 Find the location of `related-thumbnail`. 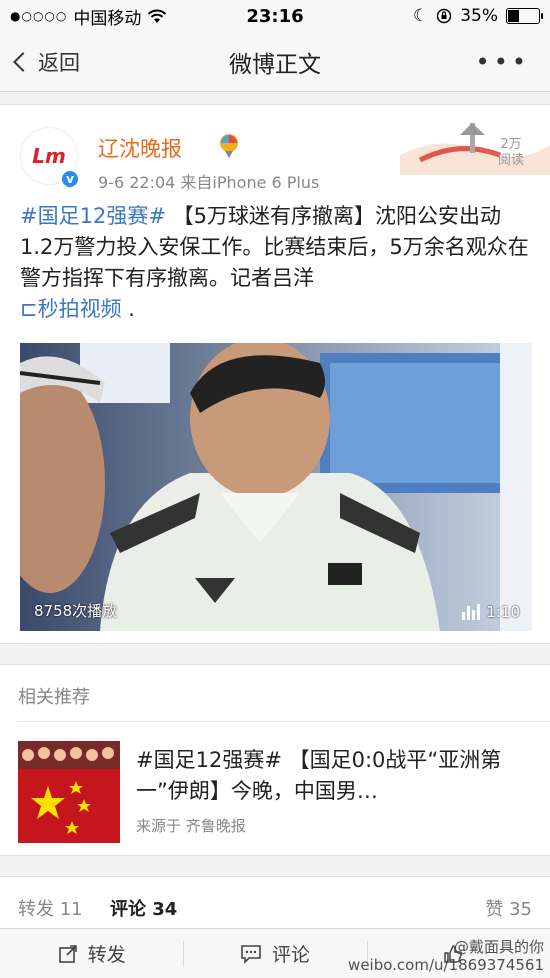

related-thumbnail is located at coordinates (69, 792).